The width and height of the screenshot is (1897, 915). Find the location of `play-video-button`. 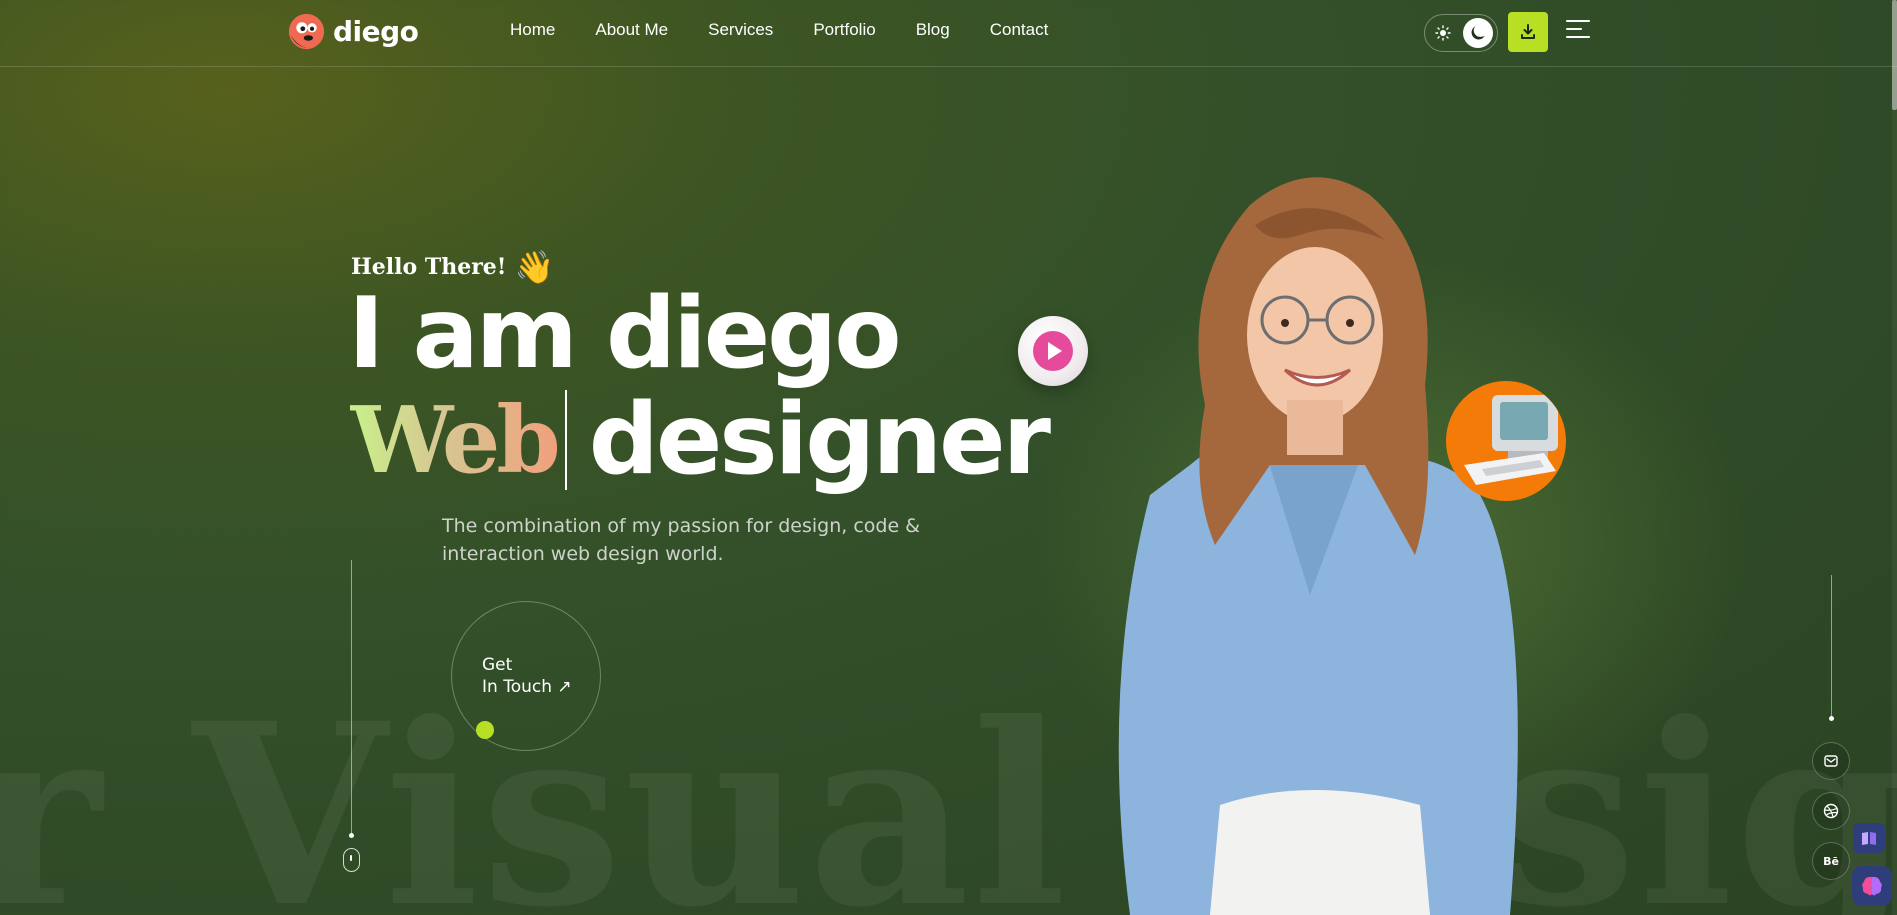

play-video-button is located at coordinates (1053, 351).